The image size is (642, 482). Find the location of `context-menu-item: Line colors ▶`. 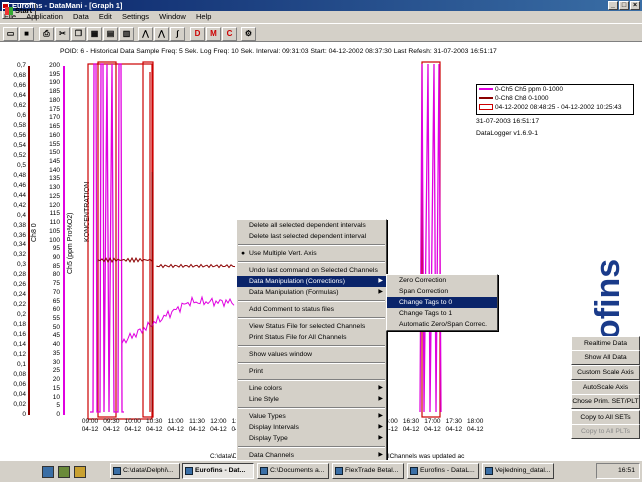

context-menu-item: Line colors ▶ is located at coordinates (311, 388).